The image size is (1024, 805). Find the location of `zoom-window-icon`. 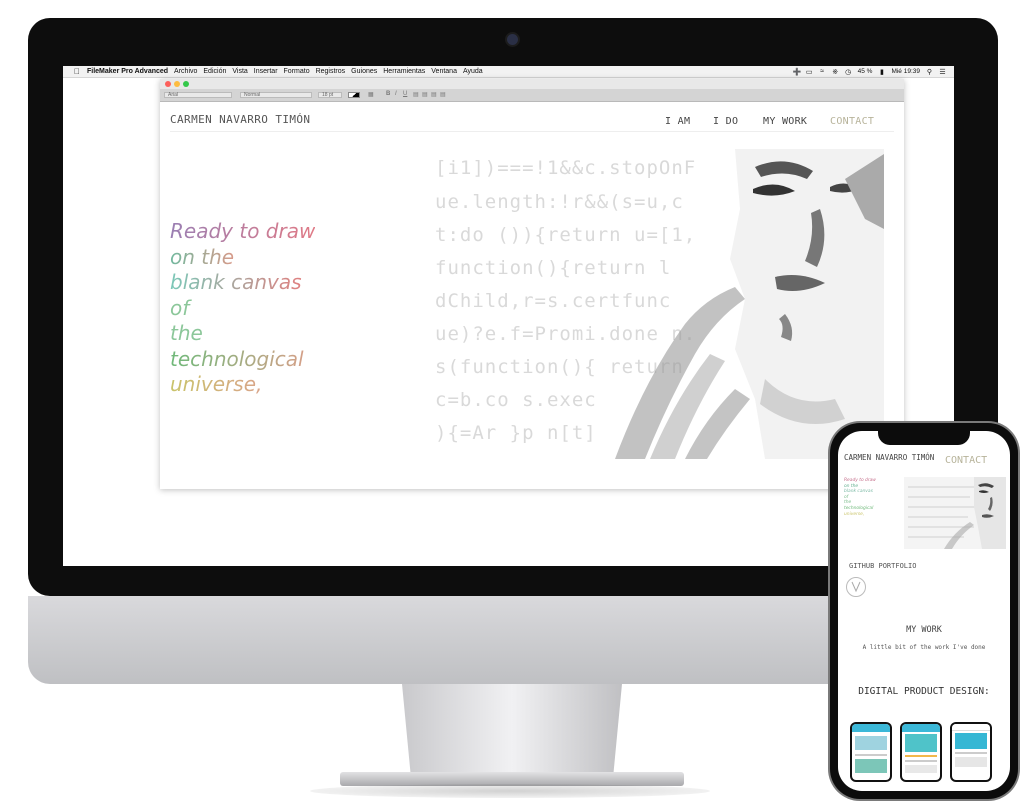

zoom-window-icon is located at coordinates (186, 84).